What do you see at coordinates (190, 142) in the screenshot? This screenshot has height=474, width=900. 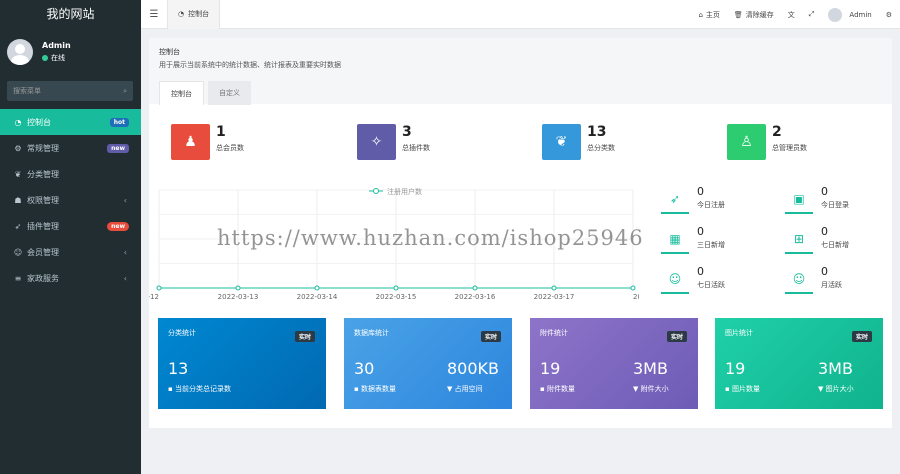 I see `users-icon: ♟` at bounding box center [190, 142].